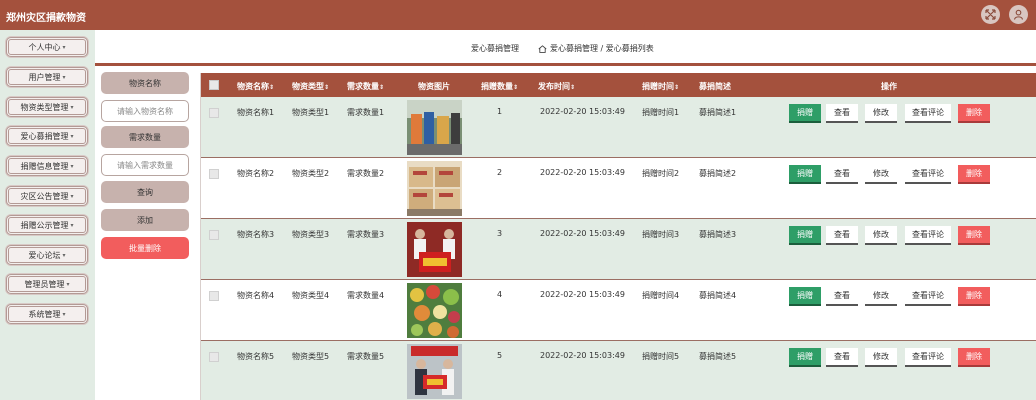 The width and height of the screenshot is (1036, 400). What do you see at coordinates (44, 225) in the screenshot?
I see `sidebar-item-label: 捐赠公示管理` at bounding box center [44, 225].